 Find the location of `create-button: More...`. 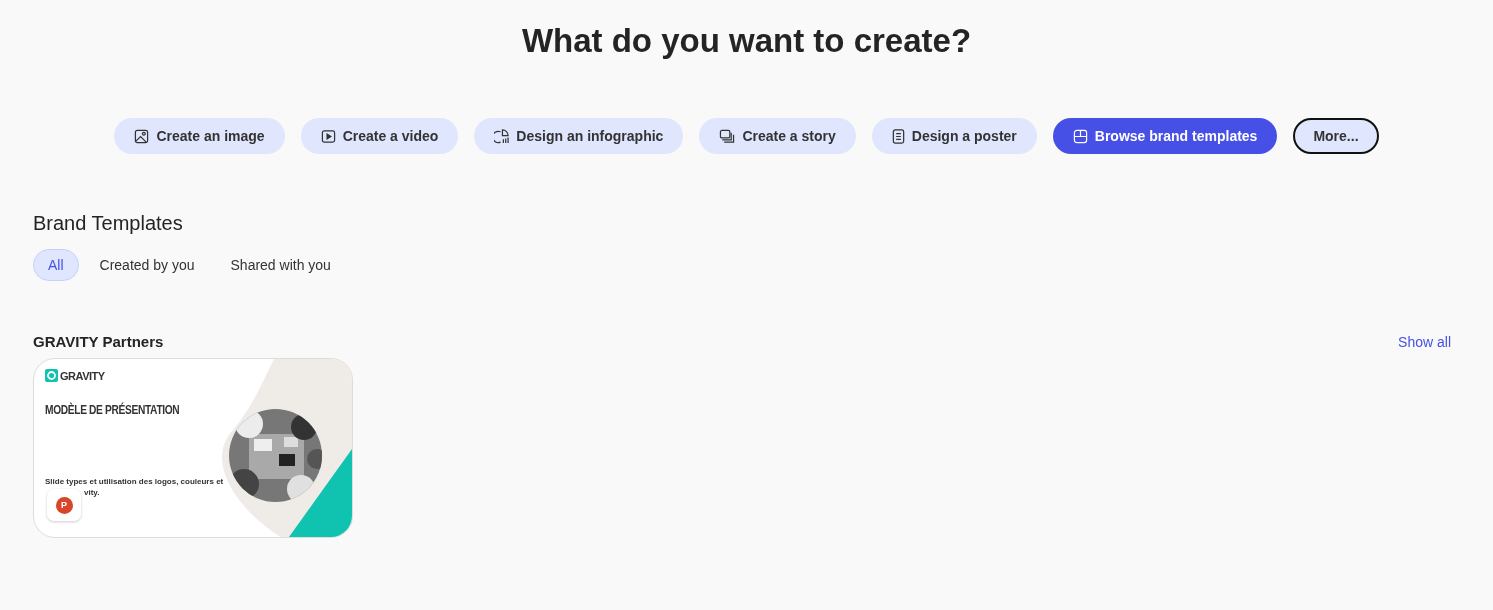

create-button: More... is located at coordinates (1336, 136).